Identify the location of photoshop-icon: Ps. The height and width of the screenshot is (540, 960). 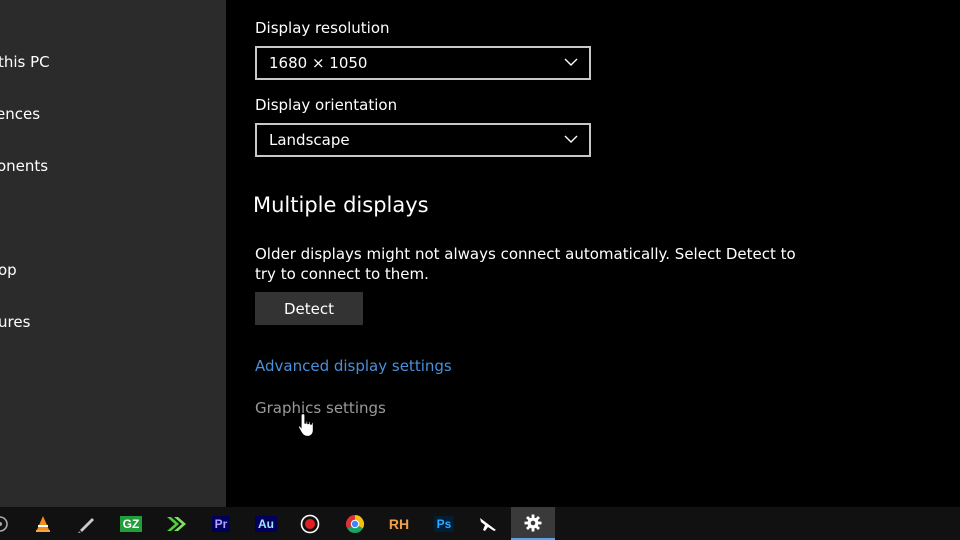
(444, 523).